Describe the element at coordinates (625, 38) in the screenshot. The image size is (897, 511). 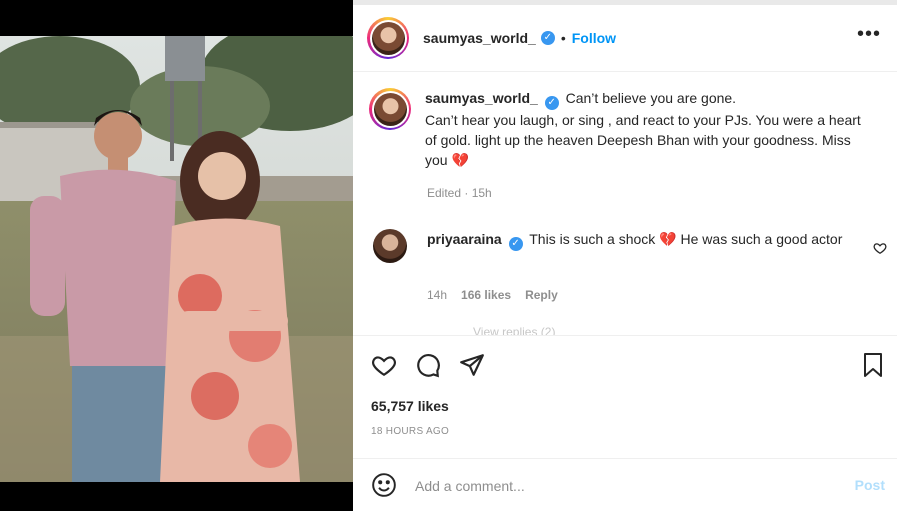
I see `post-header: saumyas_world_ ✓ • Follow •••` at that location.